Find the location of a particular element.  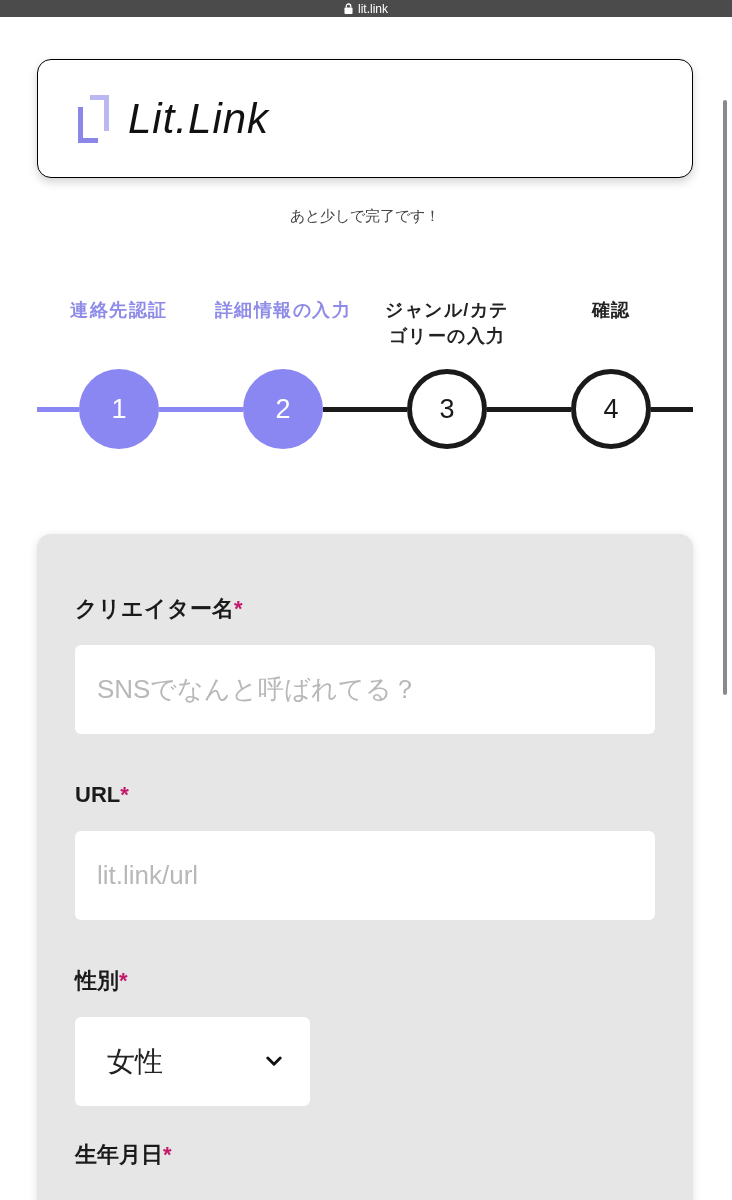

scrollbar is located at coordinates (725, 397).